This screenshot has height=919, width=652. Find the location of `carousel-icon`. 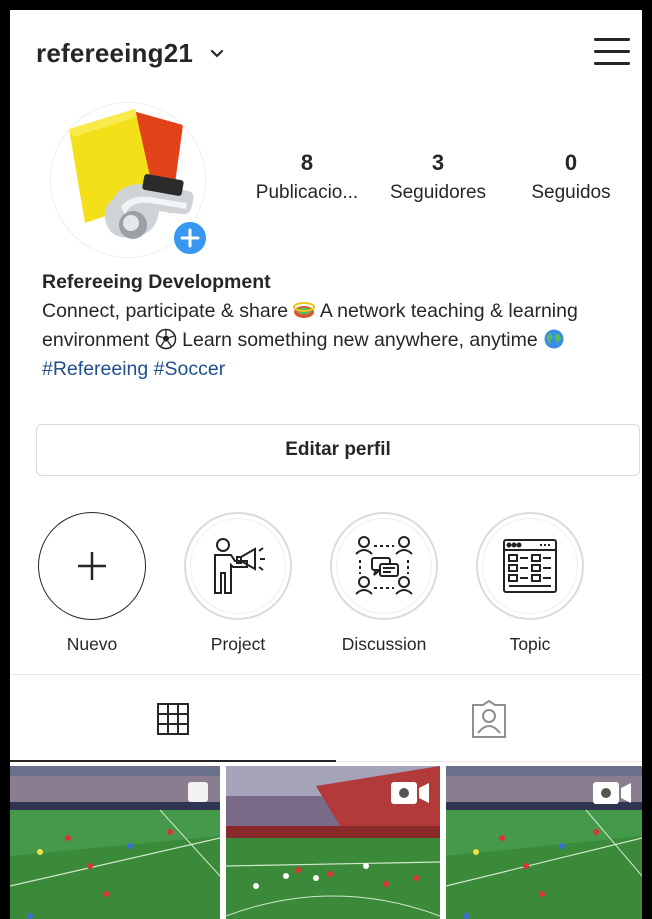

carousel-icon is located at coordinates (198, 794).